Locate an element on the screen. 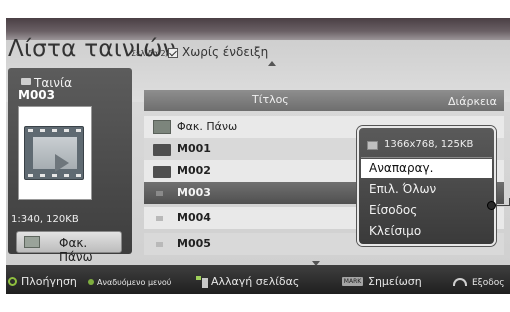 The image size is (510, 312). column-title: Τίτλος is located at coordinates (270, 99).